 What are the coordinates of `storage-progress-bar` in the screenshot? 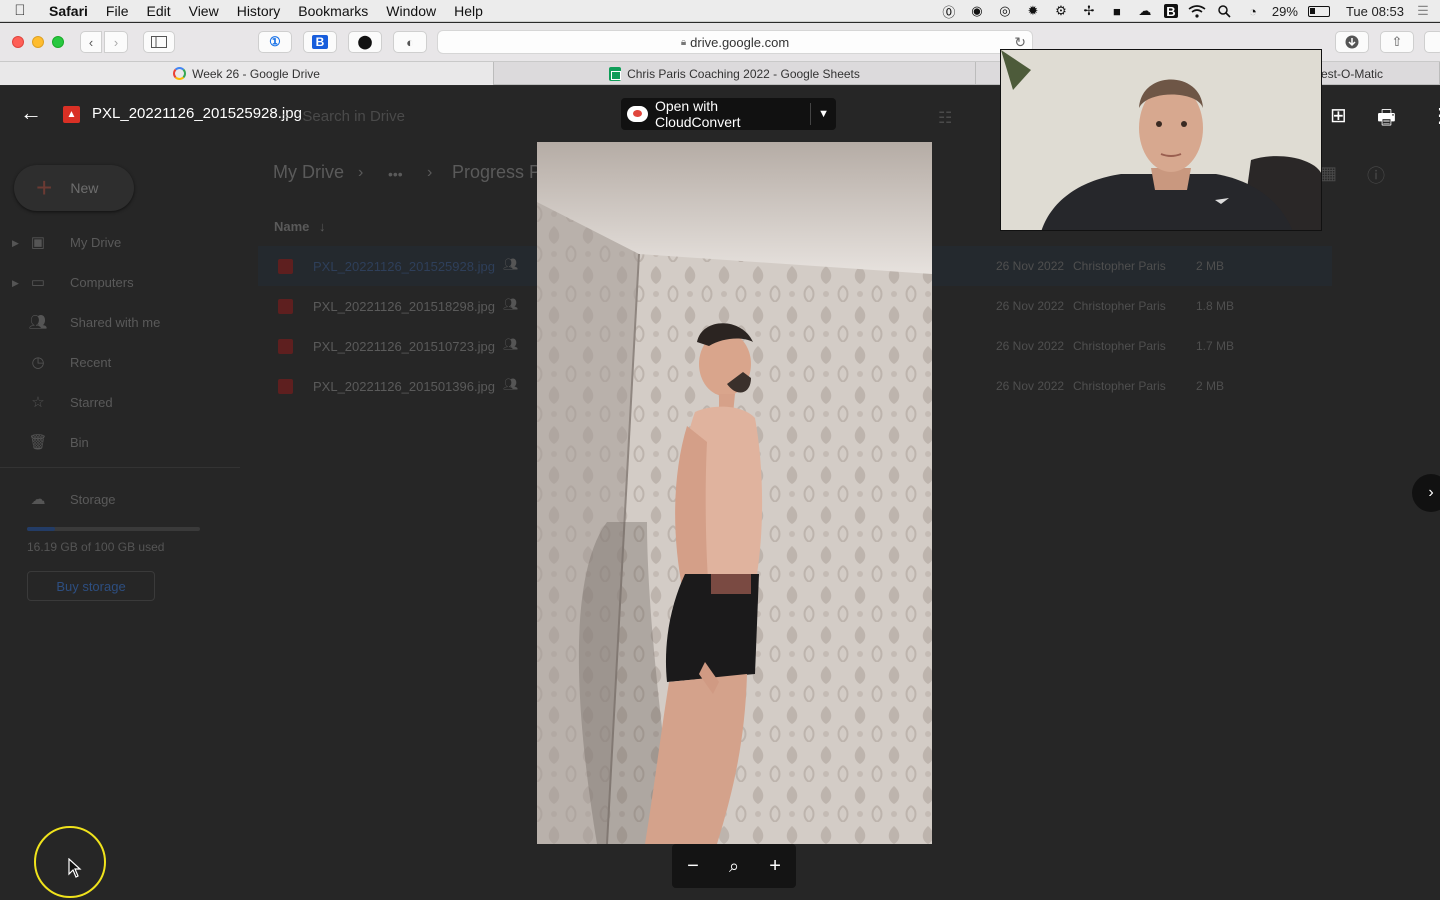 It's located at (113, 529).